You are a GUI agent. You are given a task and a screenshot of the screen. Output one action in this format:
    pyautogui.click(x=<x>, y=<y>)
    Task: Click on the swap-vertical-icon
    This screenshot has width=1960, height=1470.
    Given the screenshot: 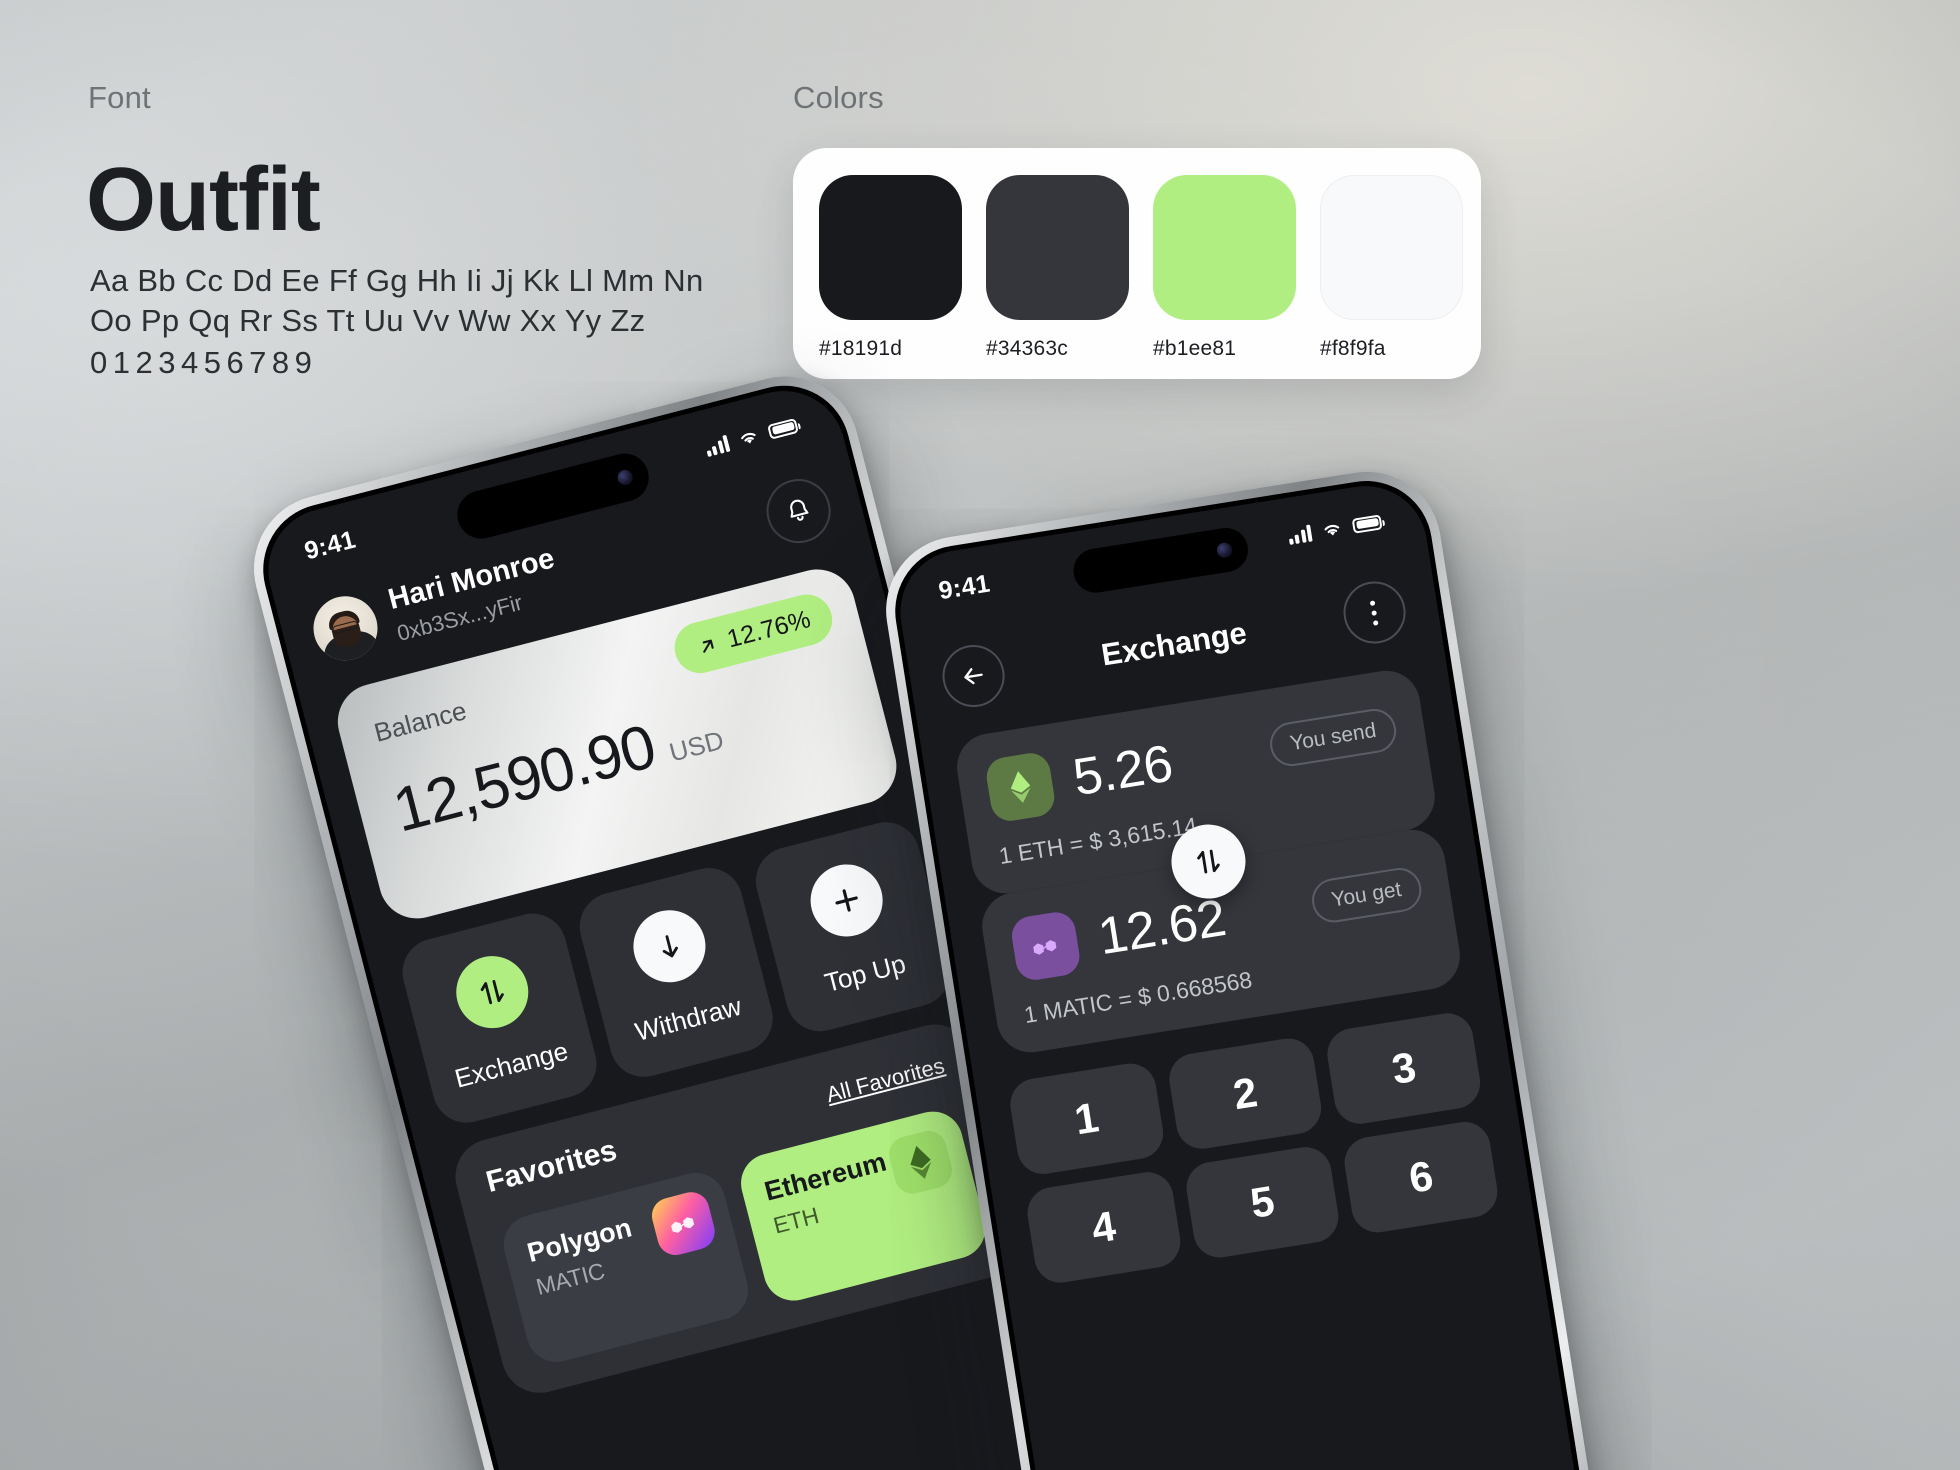 What is the action you would take?
    pyautogui.click(x=1208, y=861)
    